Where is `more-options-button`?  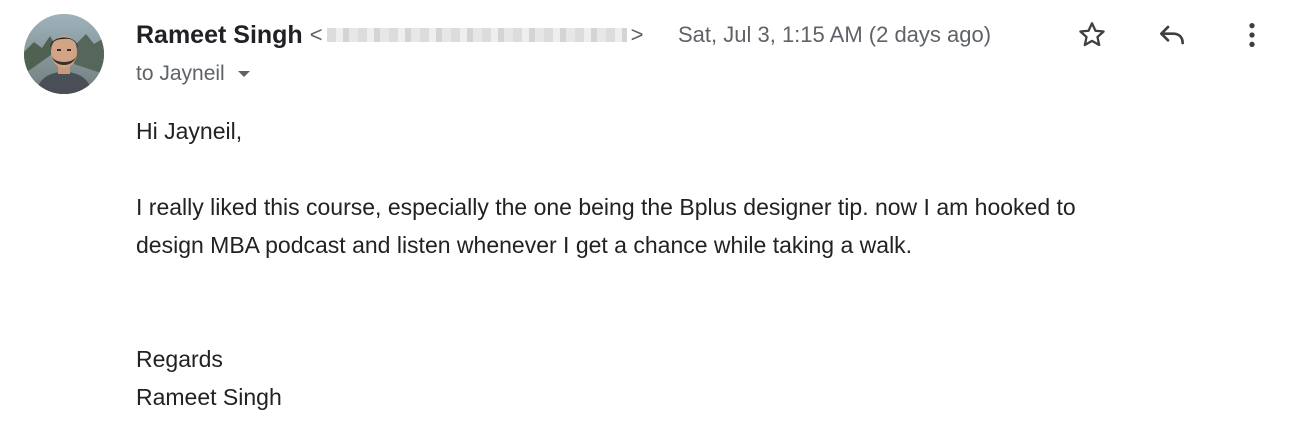 more-options-button is located at coordinates (1252, 35).